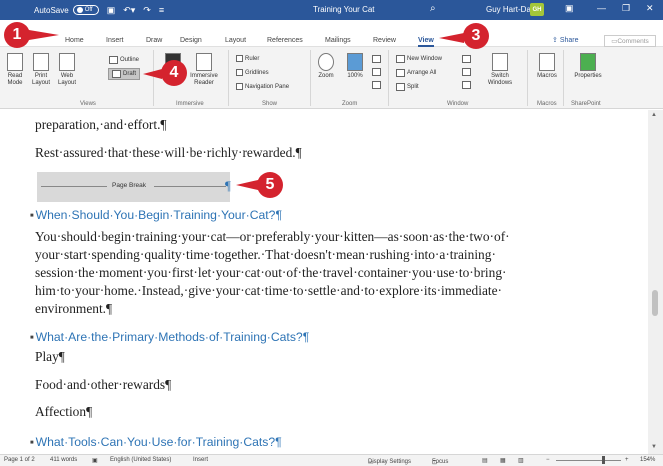 The image size is (663, 466). I want to click on save-icon: ▣, so click(111, 10).